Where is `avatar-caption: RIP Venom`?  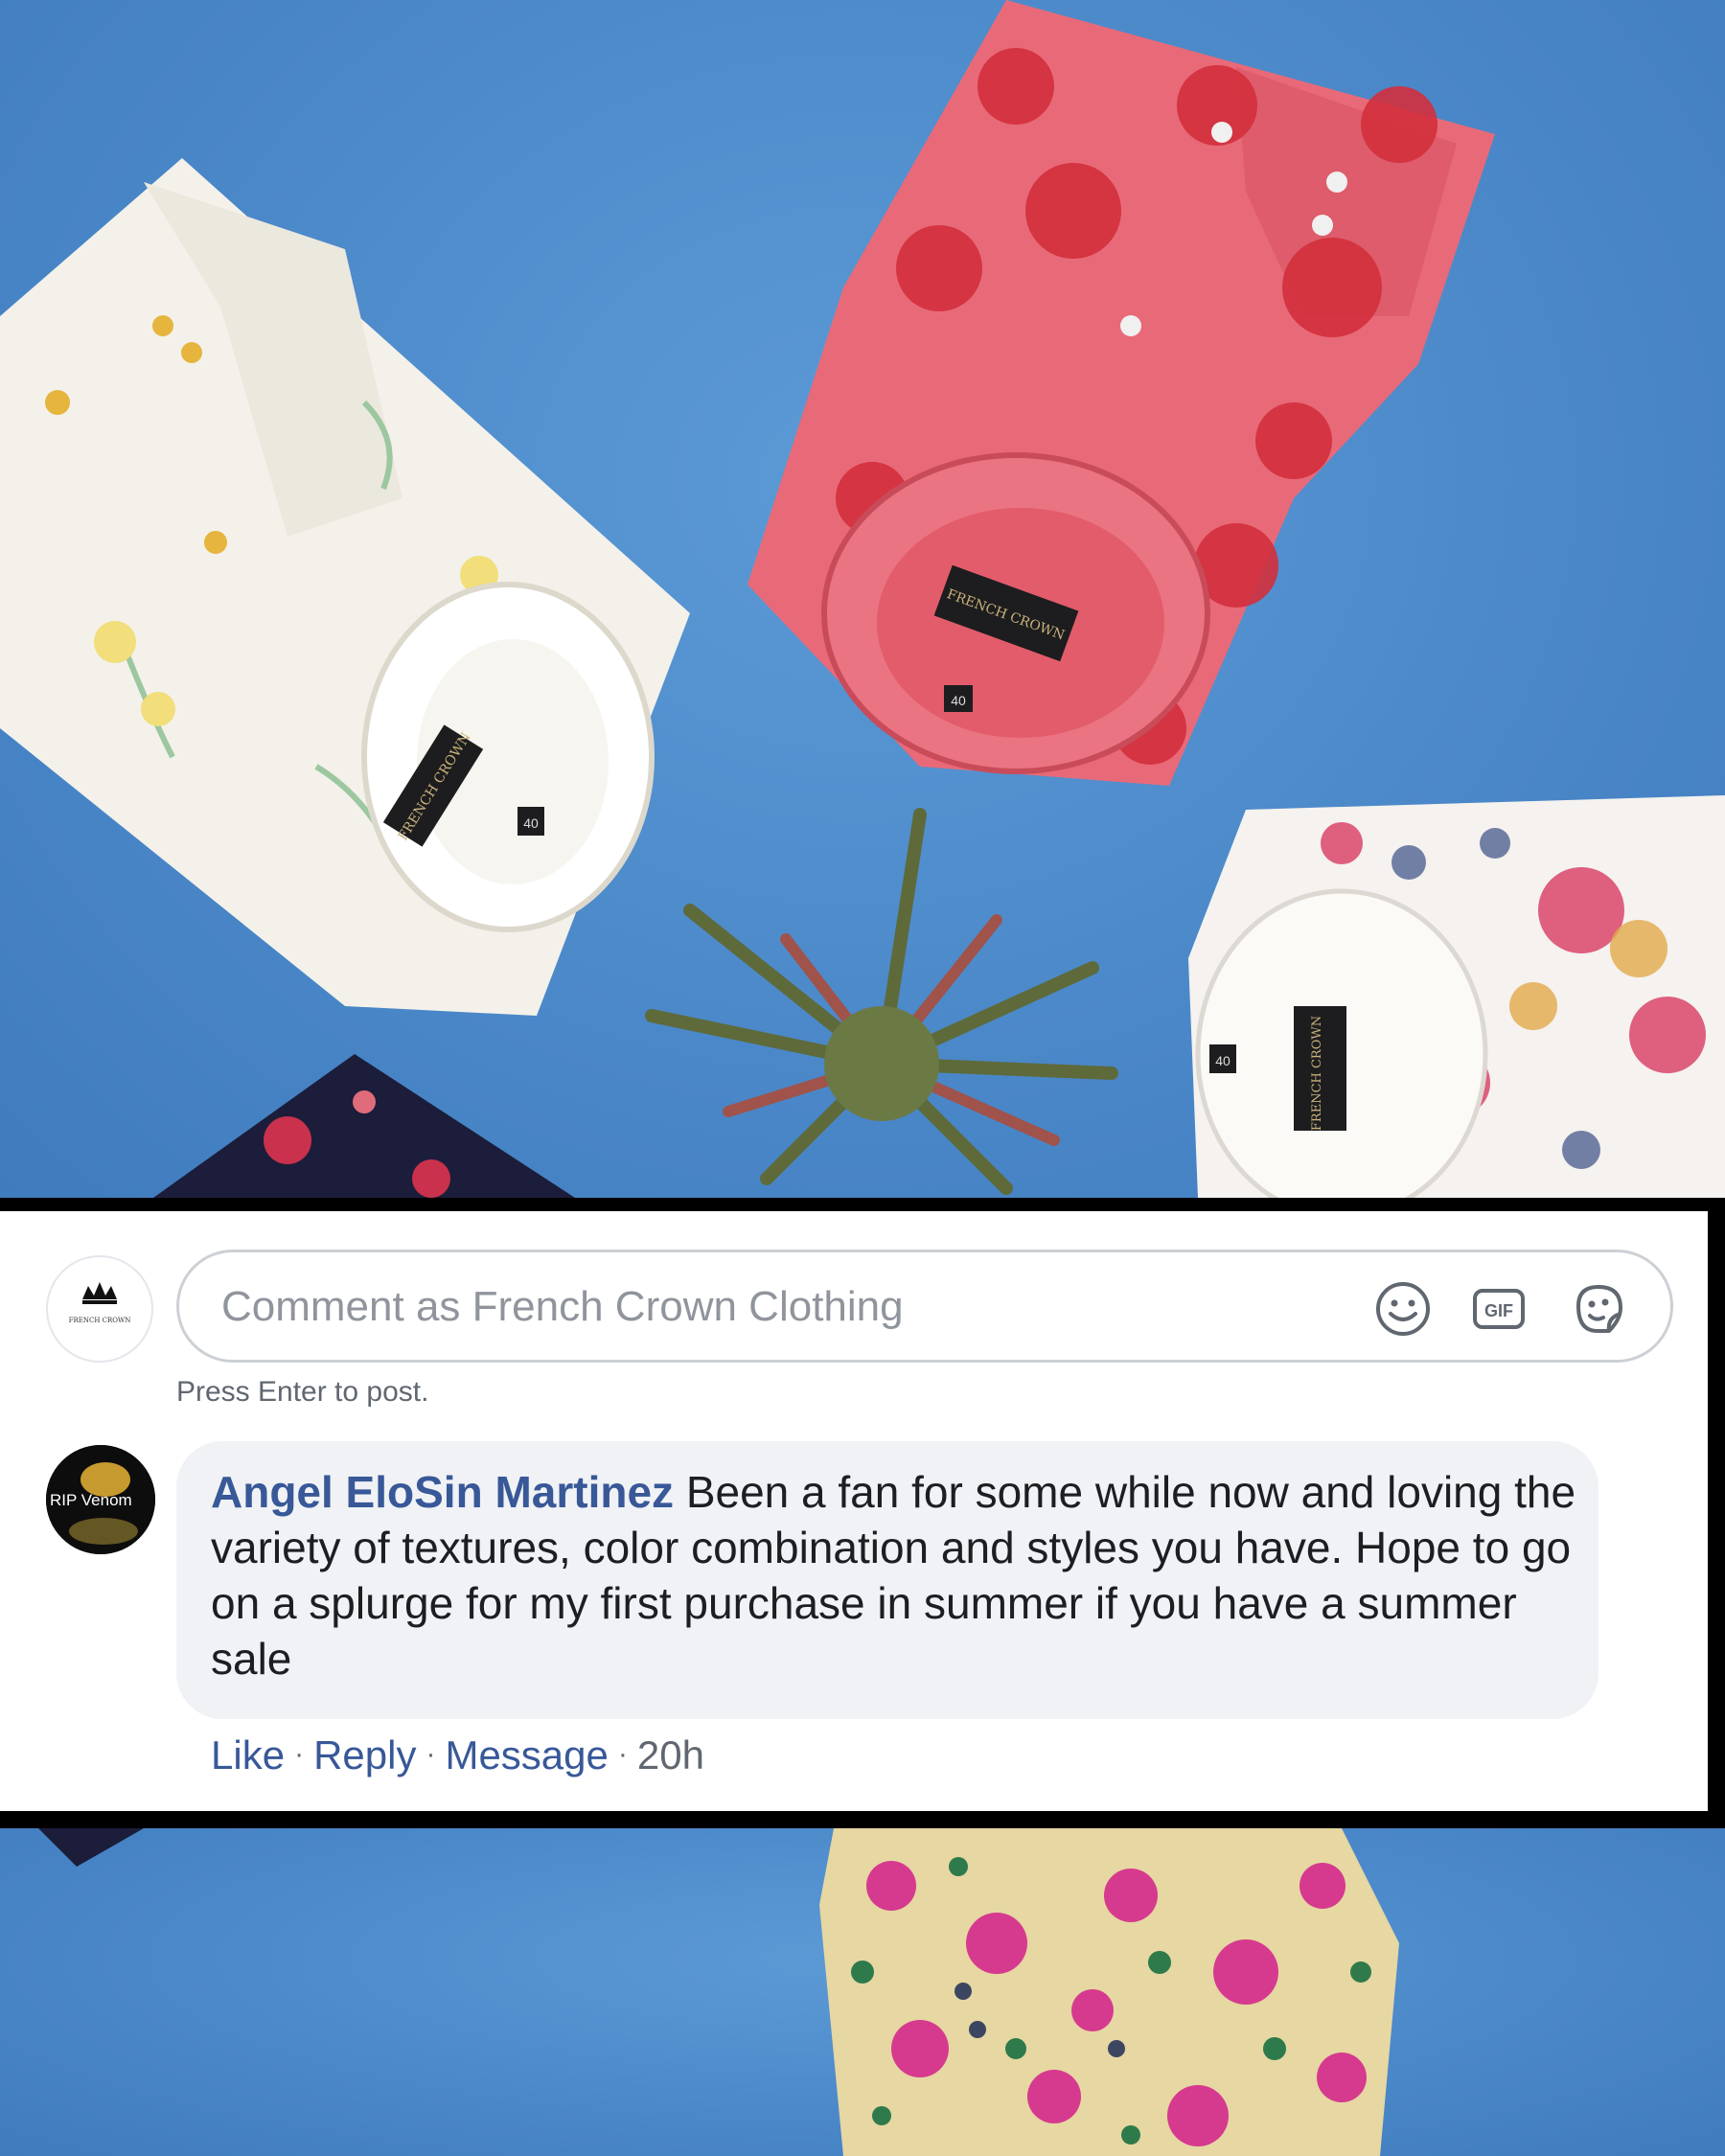 avatar-caption: RIP Venom is located at coordinates (91, 1500).